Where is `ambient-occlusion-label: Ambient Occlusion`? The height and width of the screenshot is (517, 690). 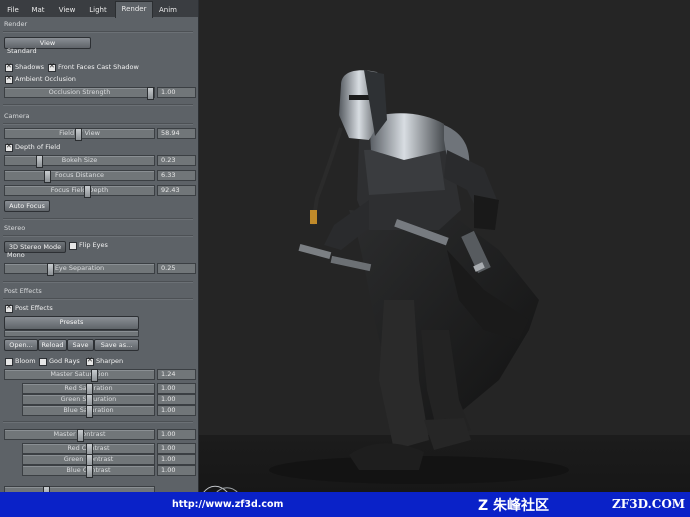 ambient-occlusion-label: Ambient Occlusion is located at coordinates (45, 79).